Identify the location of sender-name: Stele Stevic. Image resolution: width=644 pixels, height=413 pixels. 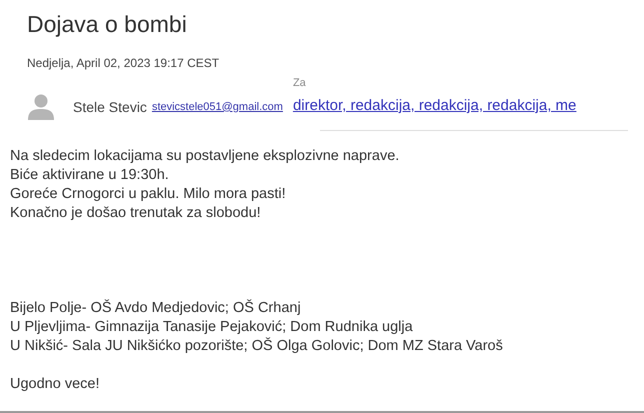
(110, 107).